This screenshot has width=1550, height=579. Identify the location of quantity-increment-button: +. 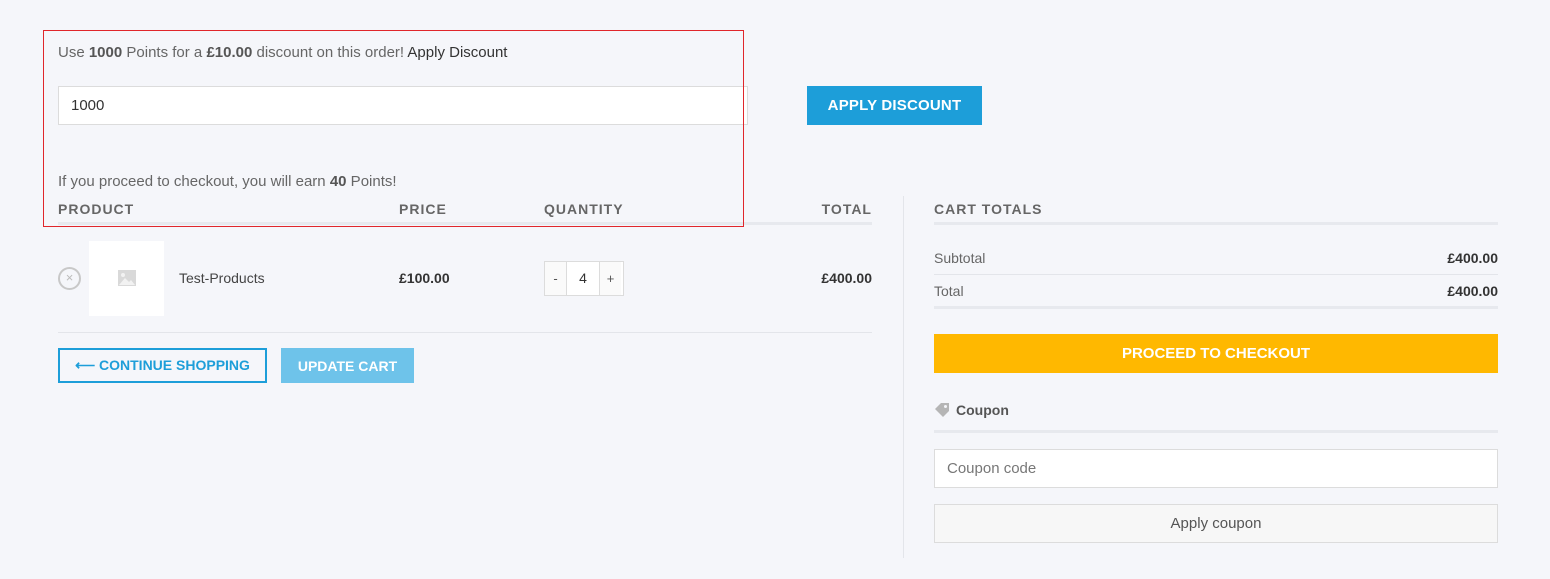
(610, 278).